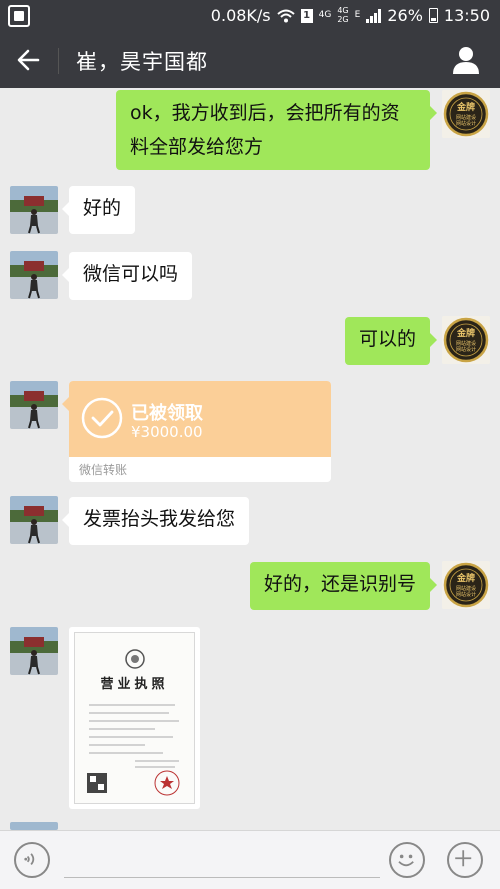 The height and width of the screenshot is (889, 500). I want to click on check-circle-icon, so click(102, 418).